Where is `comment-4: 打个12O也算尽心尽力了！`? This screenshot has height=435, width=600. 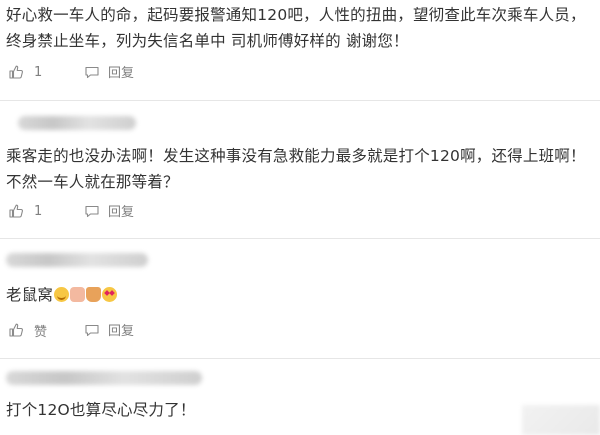 comment-4: 打个12O也算尽心尽力了！ is located at coordinates (300, 410).